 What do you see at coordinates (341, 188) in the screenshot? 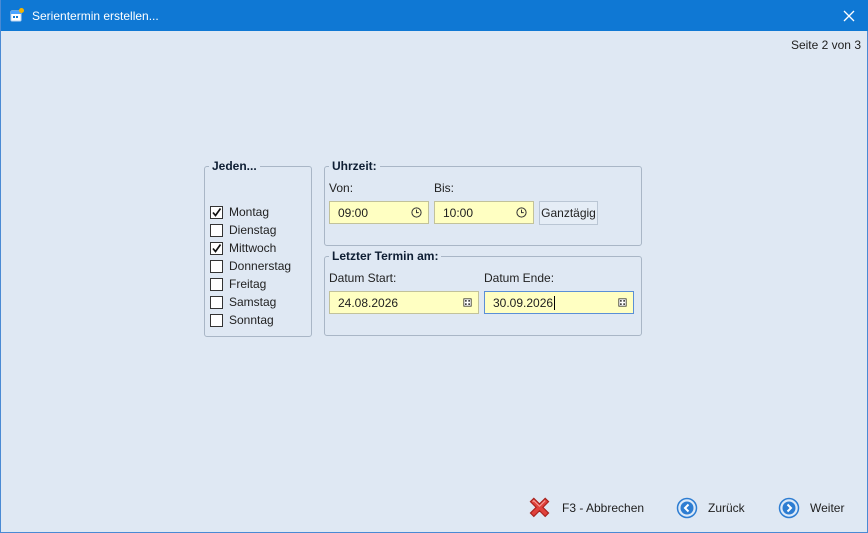
I see `from-label: Von:` at bounding box center [341, 188].